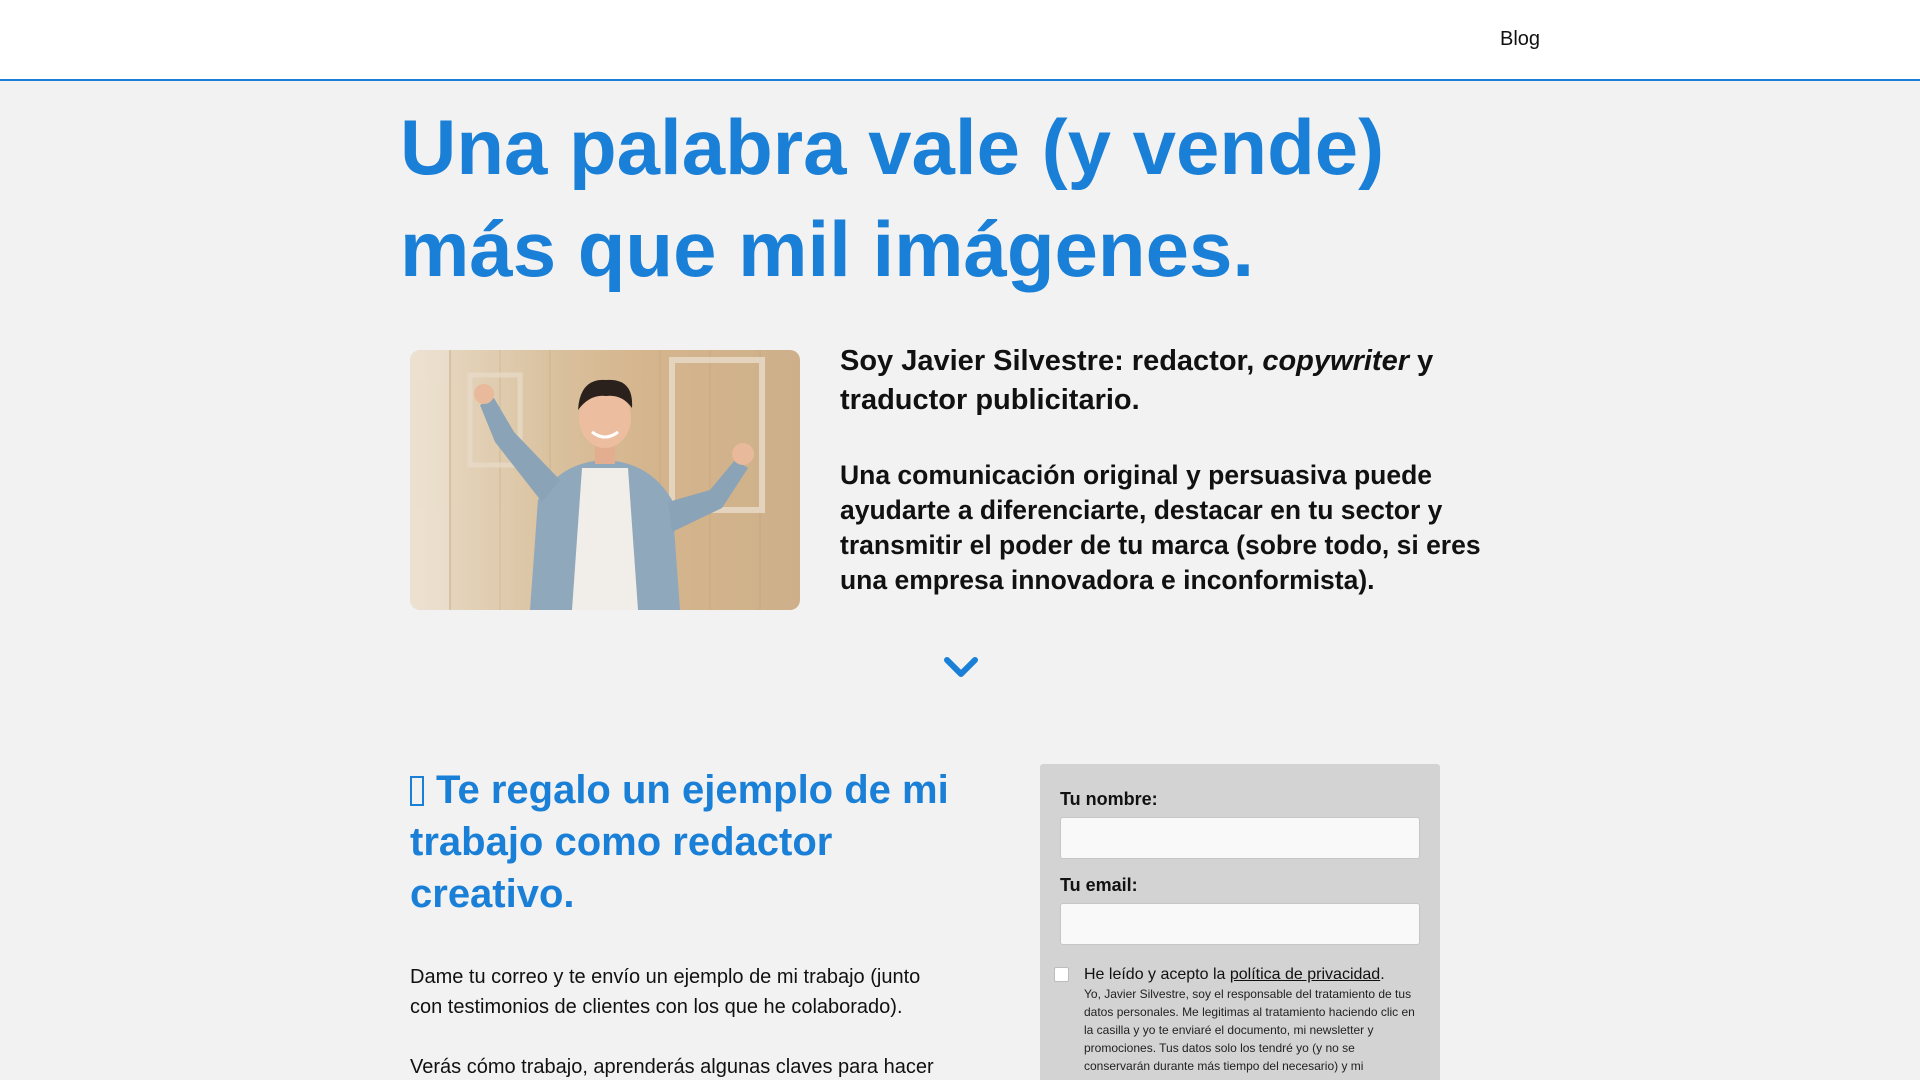 Image resolution: width=1920 pixels, height=1080 pixels. What do you see at coordinates (1061, 974) in the screenshot?
I see `privacy-checkbox` at bounding box center [1061, 974].